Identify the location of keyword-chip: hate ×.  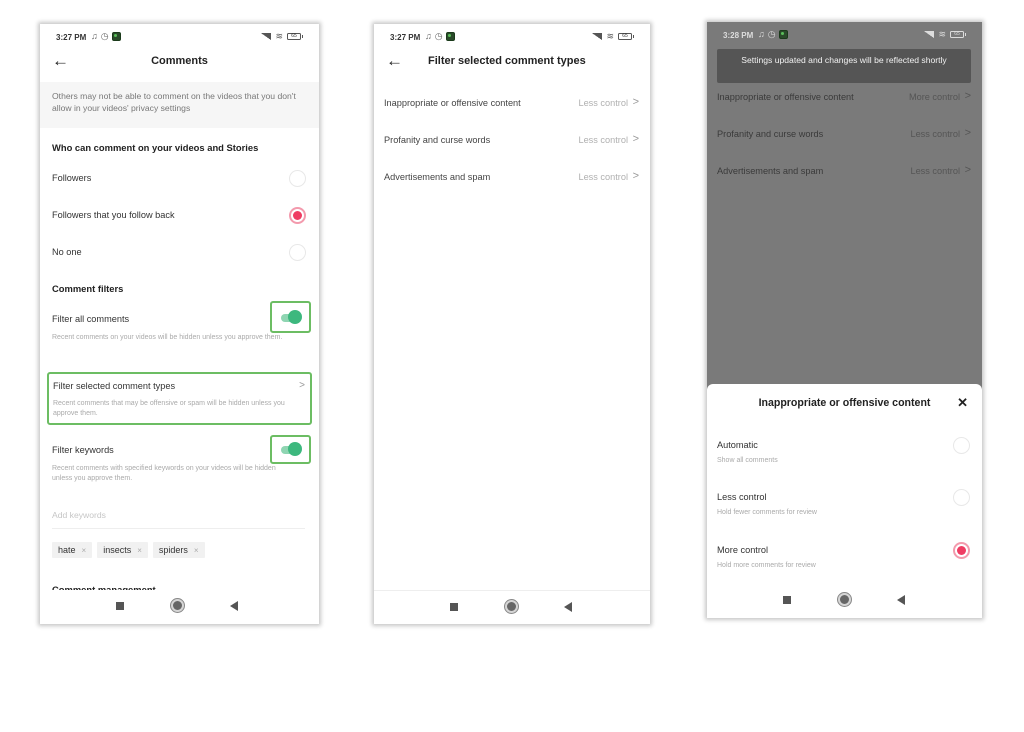
(72, 550).